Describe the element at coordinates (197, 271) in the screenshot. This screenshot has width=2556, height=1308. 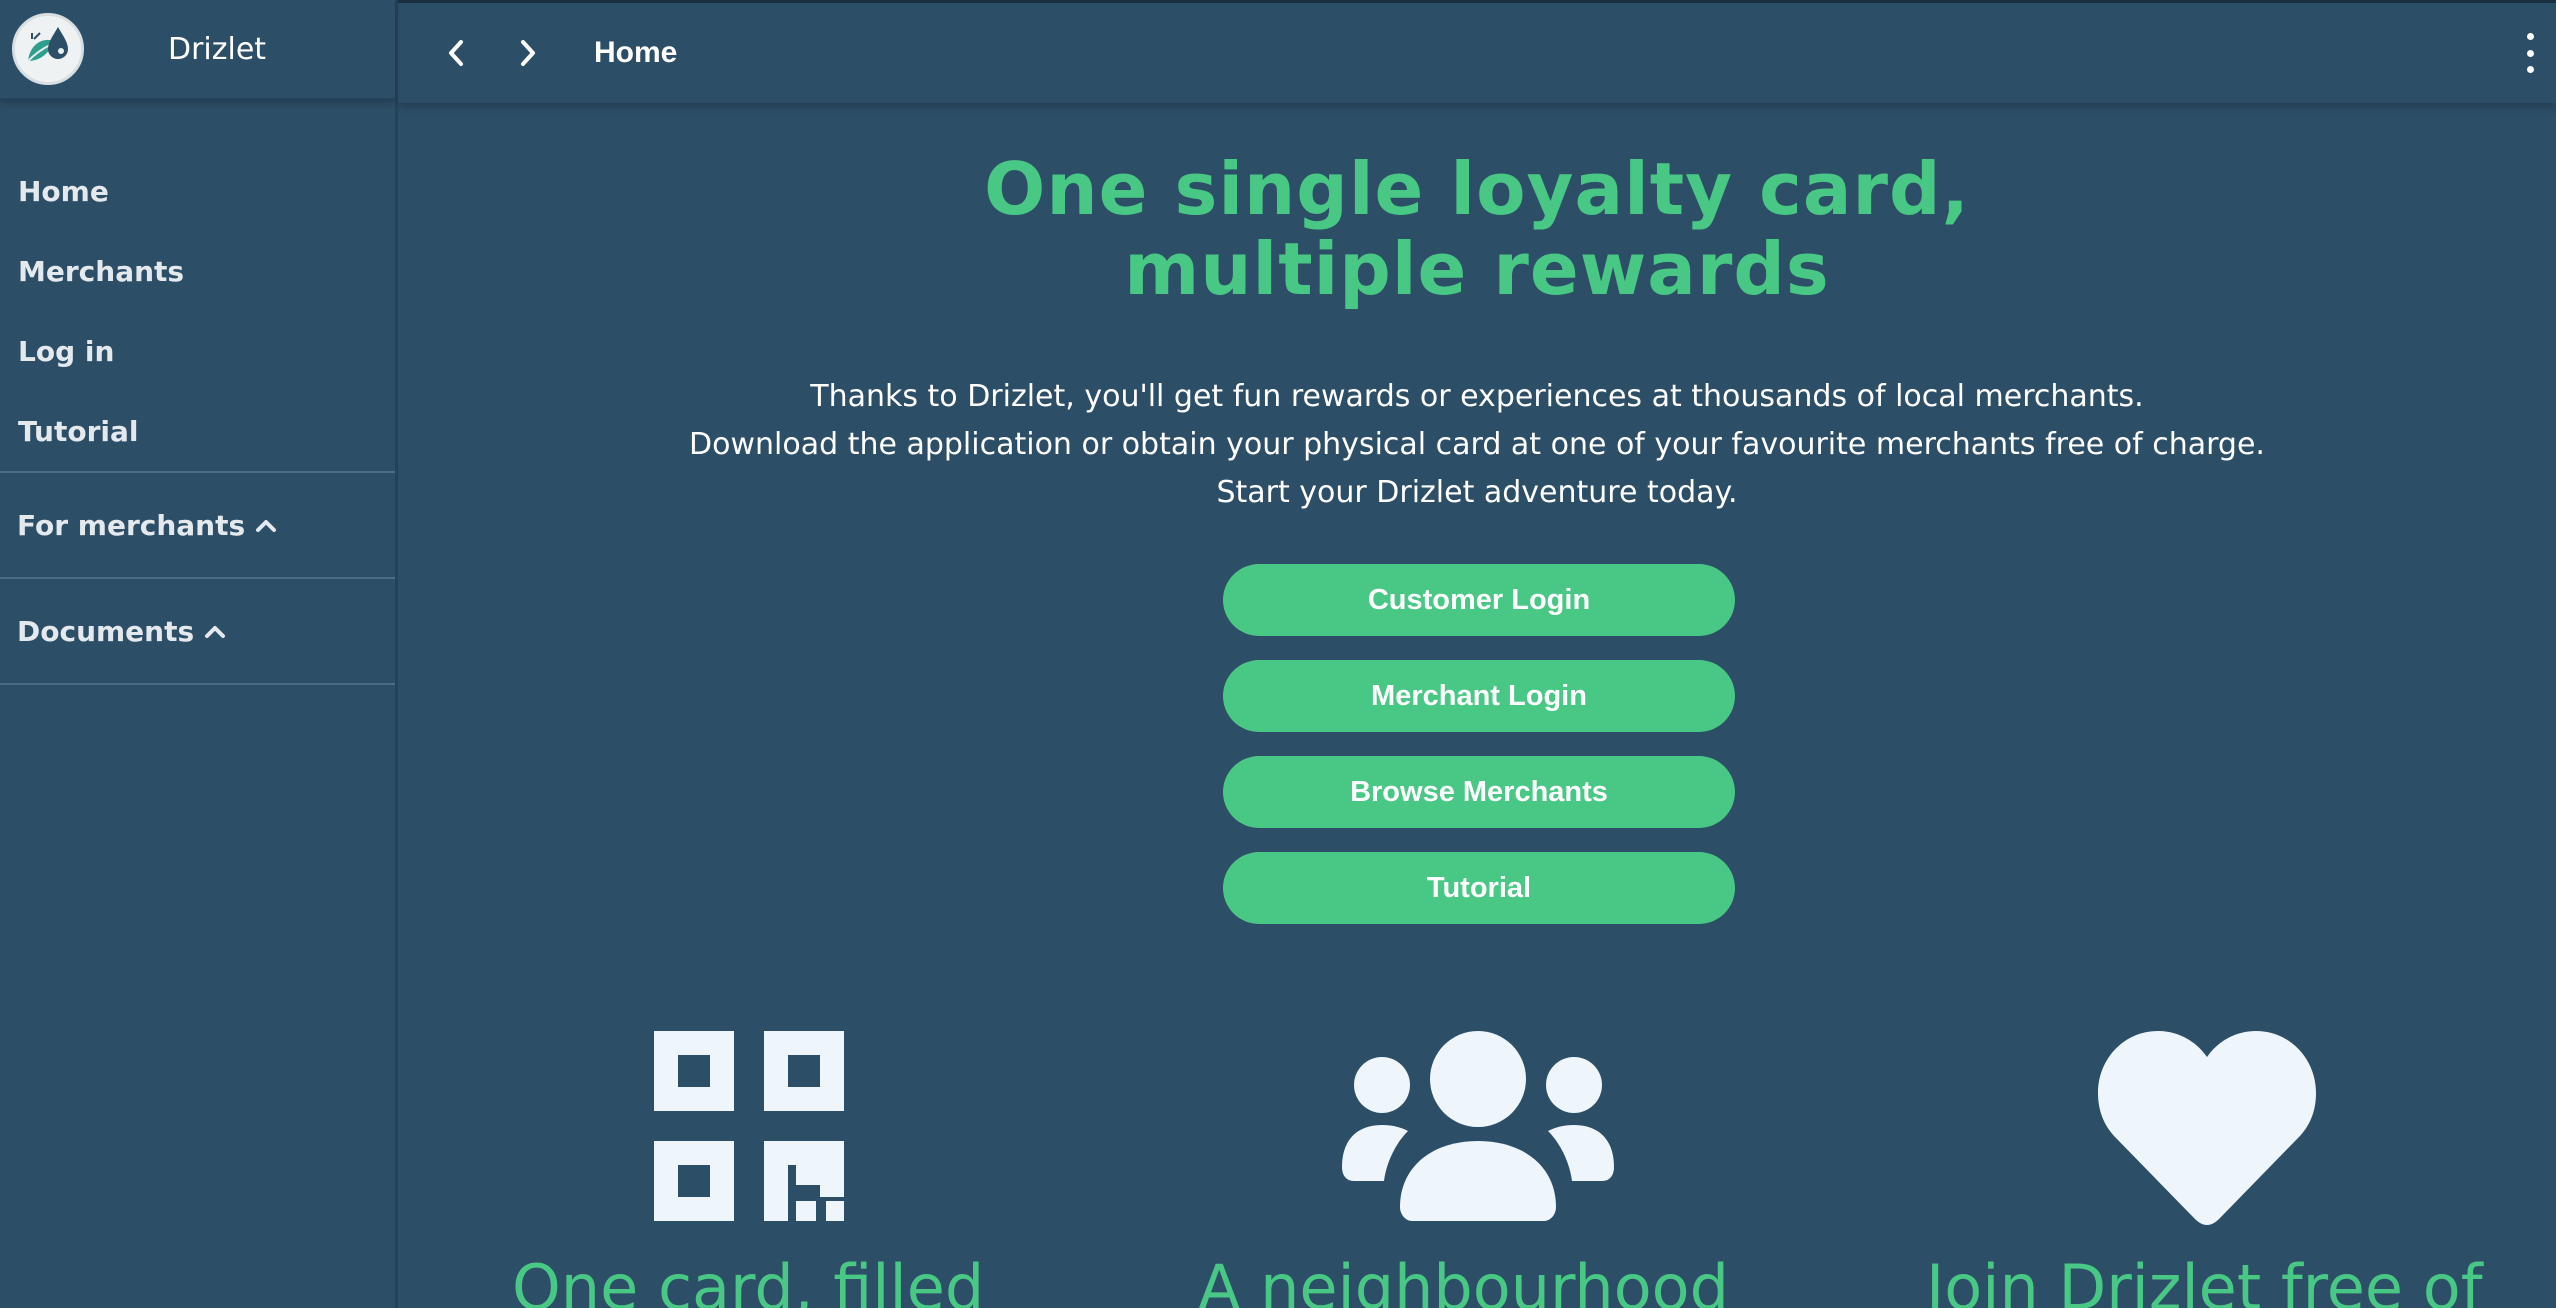
I see `sidebar-item-merchants: Merchants` at that location.